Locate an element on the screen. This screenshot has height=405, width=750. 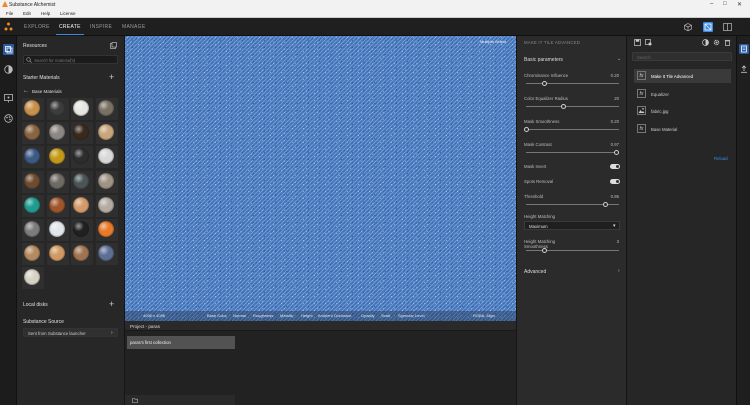
metal-material-thumbnail is located at coordinates (32, 229).